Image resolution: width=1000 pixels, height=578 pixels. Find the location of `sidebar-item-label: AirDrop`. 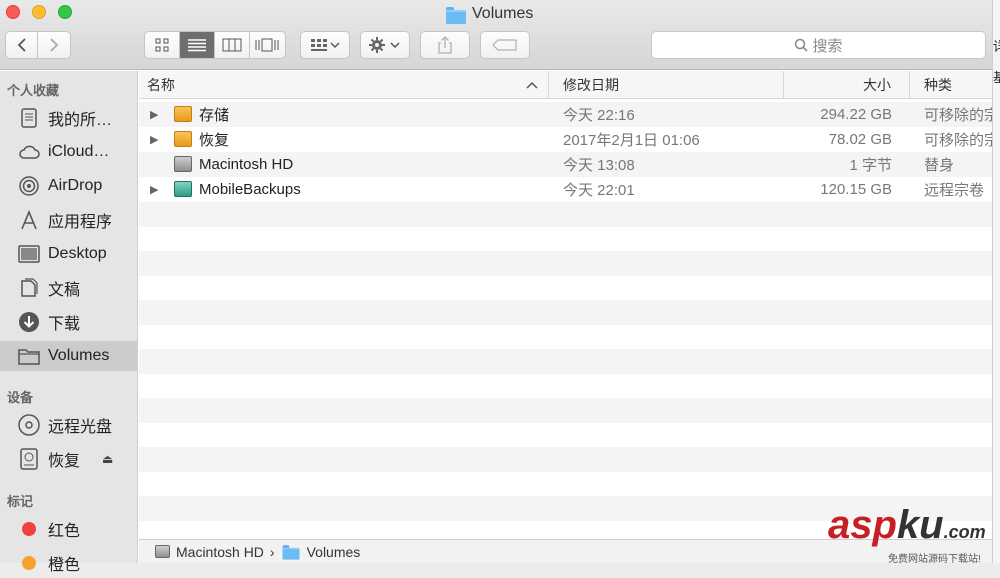

sidebar-item-label: AirDrop is located at coordinates (75, 185).